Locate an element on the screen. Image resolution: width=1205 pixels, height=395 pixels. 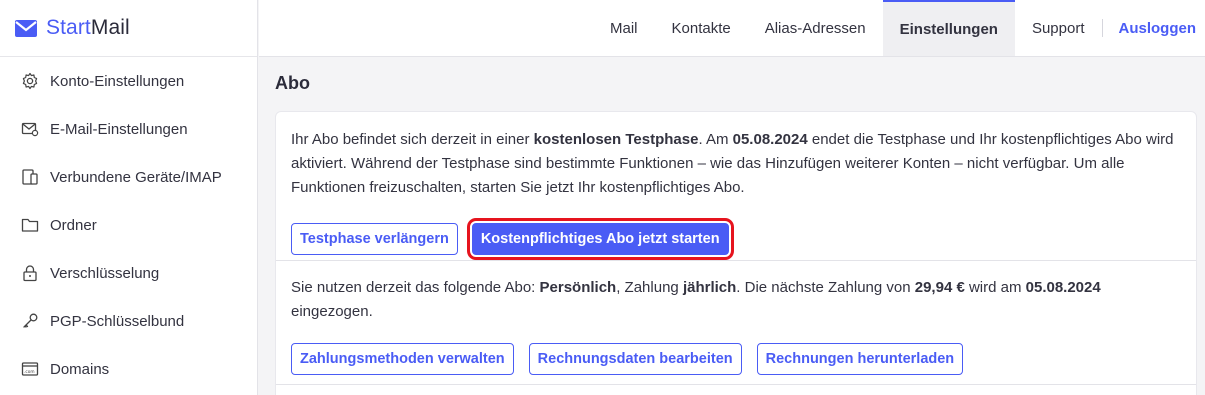
edit-billing-data-button: Rechnungsdaten bearbeiten is located at coordinates (635, 359).